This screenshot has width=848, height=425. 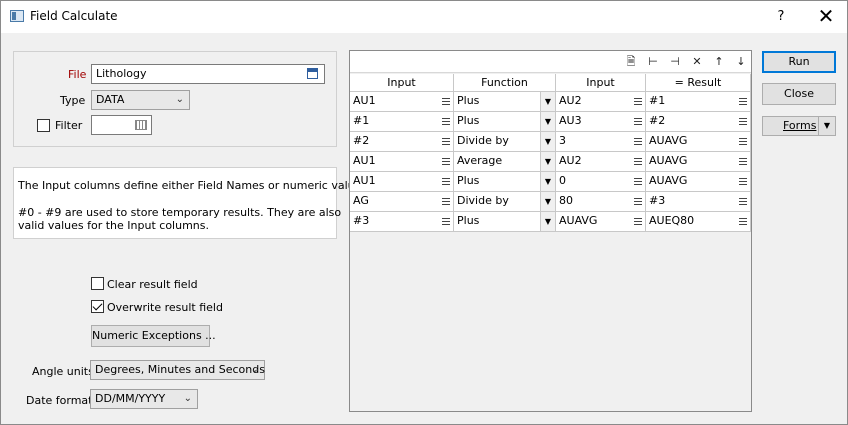 I want to click on forms-dropdown-icon: ▼, so click(x=826, y=126).